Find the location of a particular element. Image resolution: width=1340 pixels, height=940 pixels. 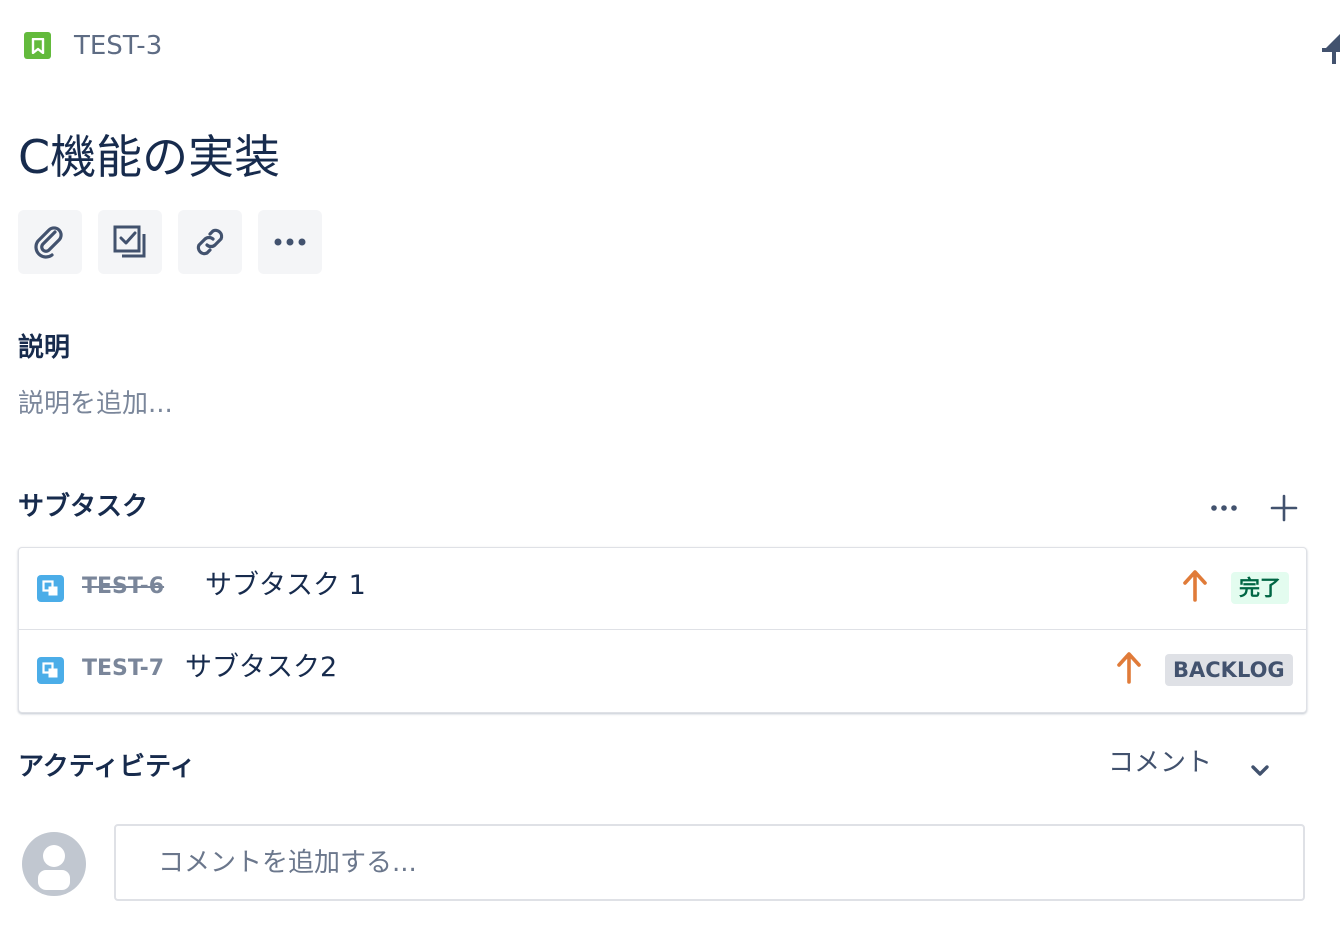

link-icon is located at coordinates (210, 242).